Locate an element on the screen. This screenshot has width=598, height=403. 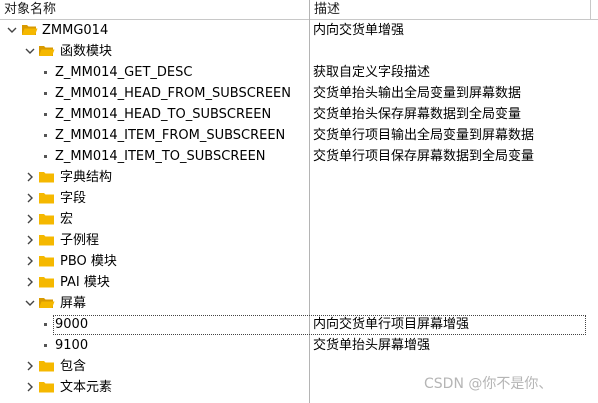
tree-node-folder: 宏 is located at coordinates (299, 219).